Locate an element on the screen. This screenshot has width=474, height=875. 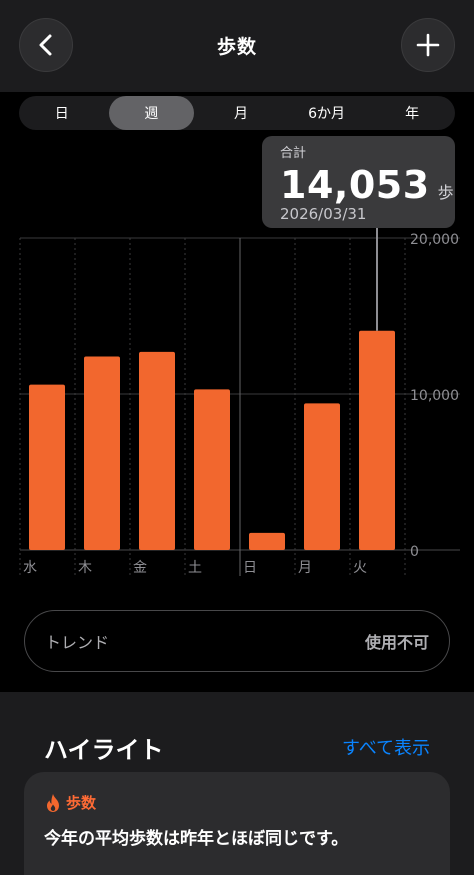
tab-week: 週 is located at coordinates (151, 113).